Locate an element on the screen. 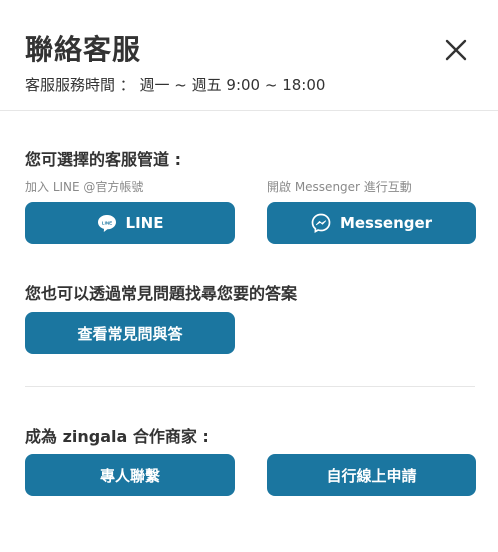  messenger-button: Messenger is located at coordinates (371, 223).